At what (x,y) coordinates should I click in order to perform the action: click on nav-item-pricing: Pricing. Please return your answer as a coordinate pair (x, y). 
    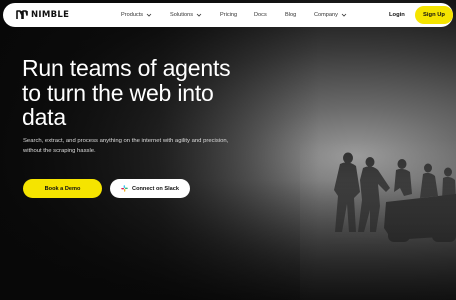
    Looking at the image, I should click on (228, 15).